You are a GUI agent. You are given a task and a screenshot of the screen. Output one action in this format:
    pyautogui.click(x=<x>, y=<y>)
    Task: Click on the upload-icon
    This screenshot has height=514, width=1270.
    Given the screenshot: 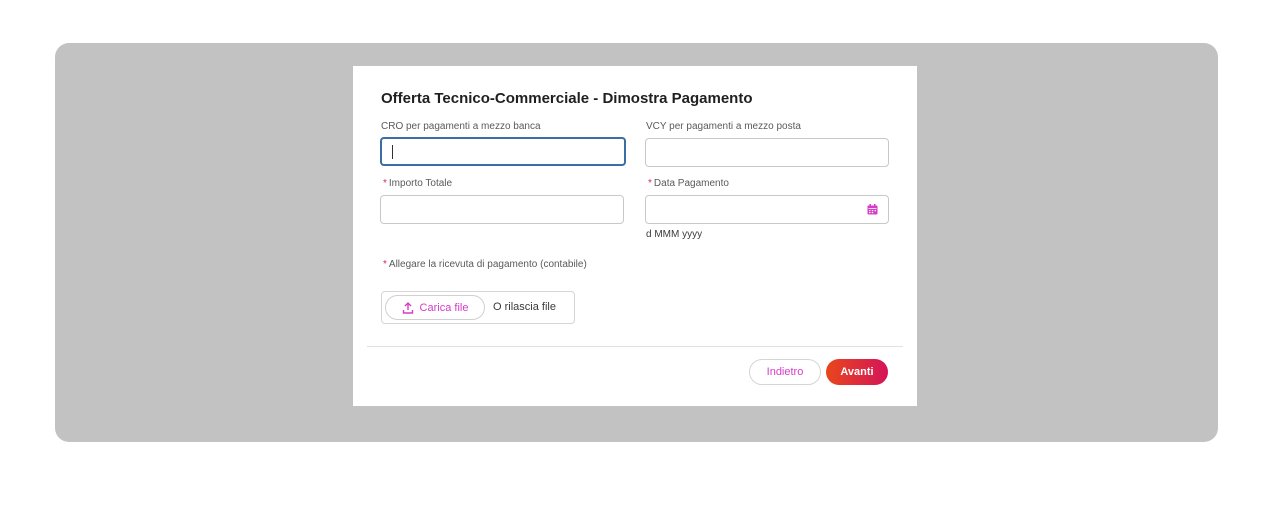 What is the action you would take?
    pyautogui.click(x=407, y=307)
    